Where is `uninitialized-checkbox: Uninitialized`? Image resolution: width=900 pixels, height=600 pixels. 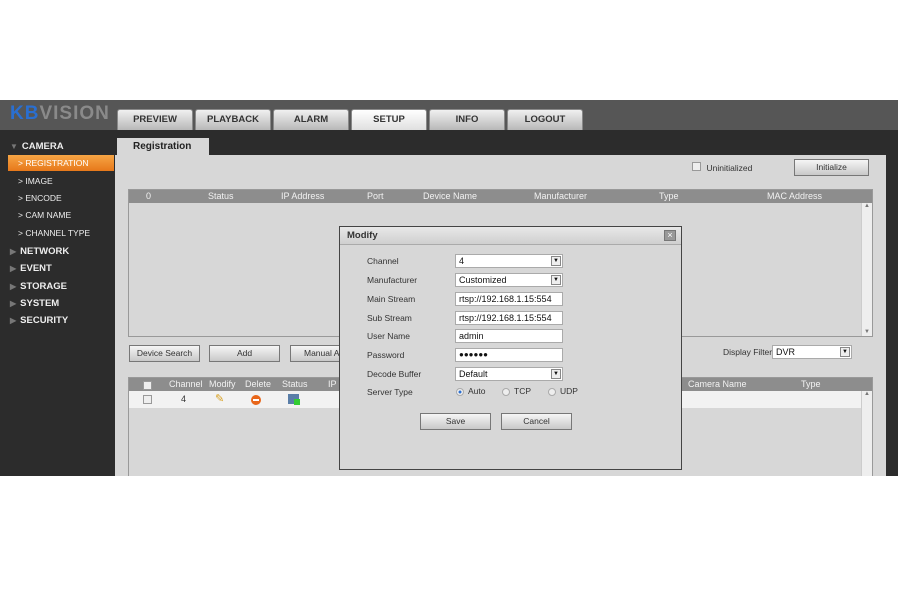
uninitialized-checkbox: Uninitialized is located at coordinates (722, 167).